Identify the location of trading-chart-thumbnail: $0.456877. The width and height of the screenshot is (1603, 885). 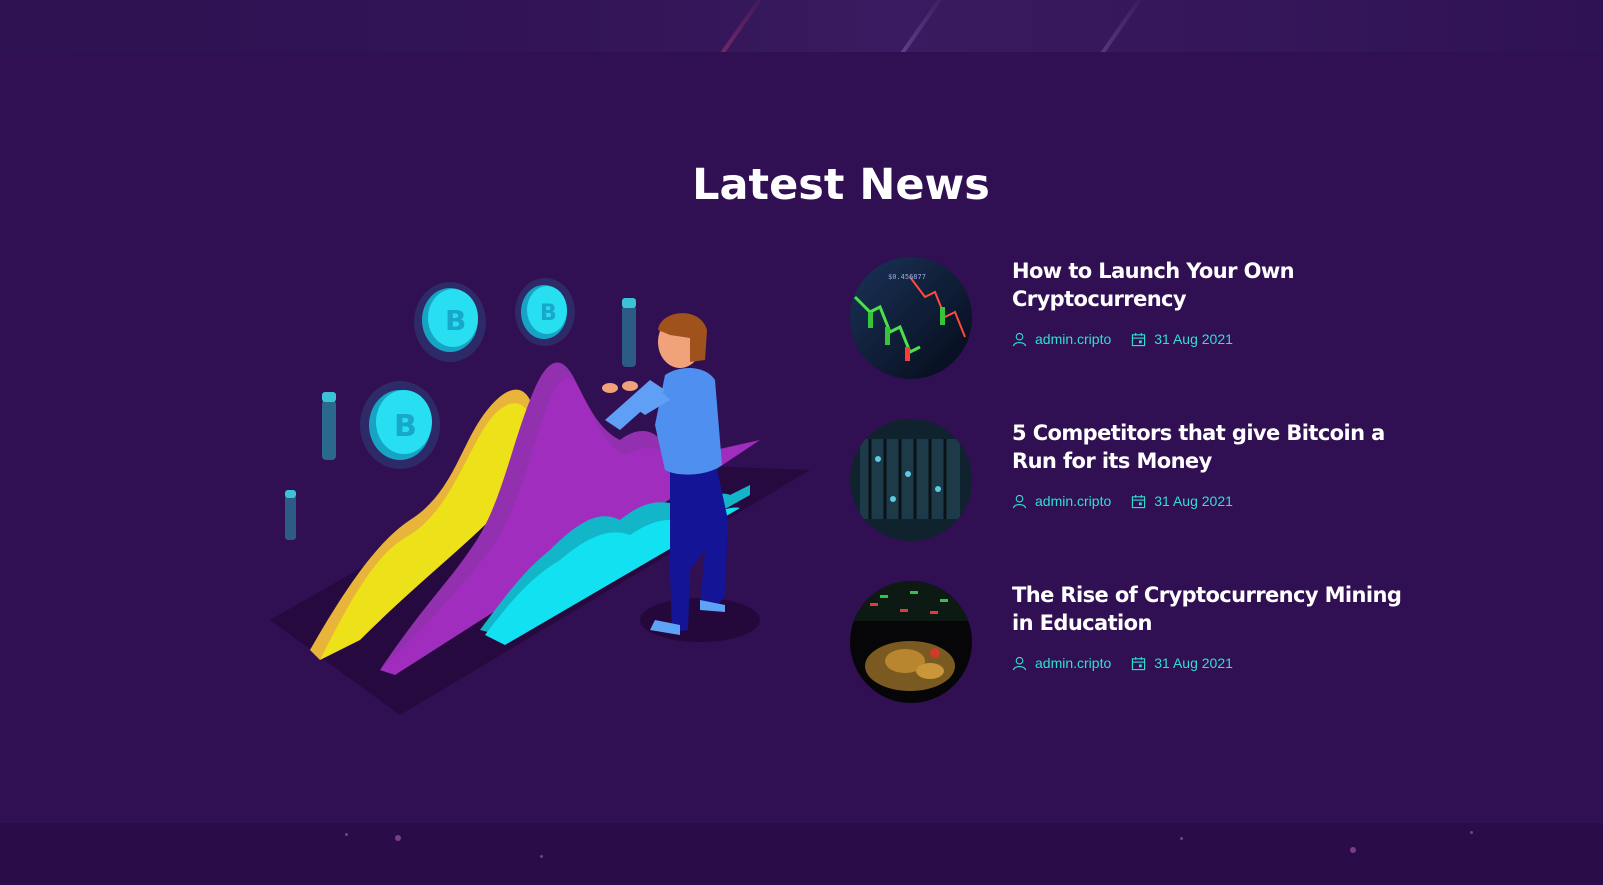
(911, 318).